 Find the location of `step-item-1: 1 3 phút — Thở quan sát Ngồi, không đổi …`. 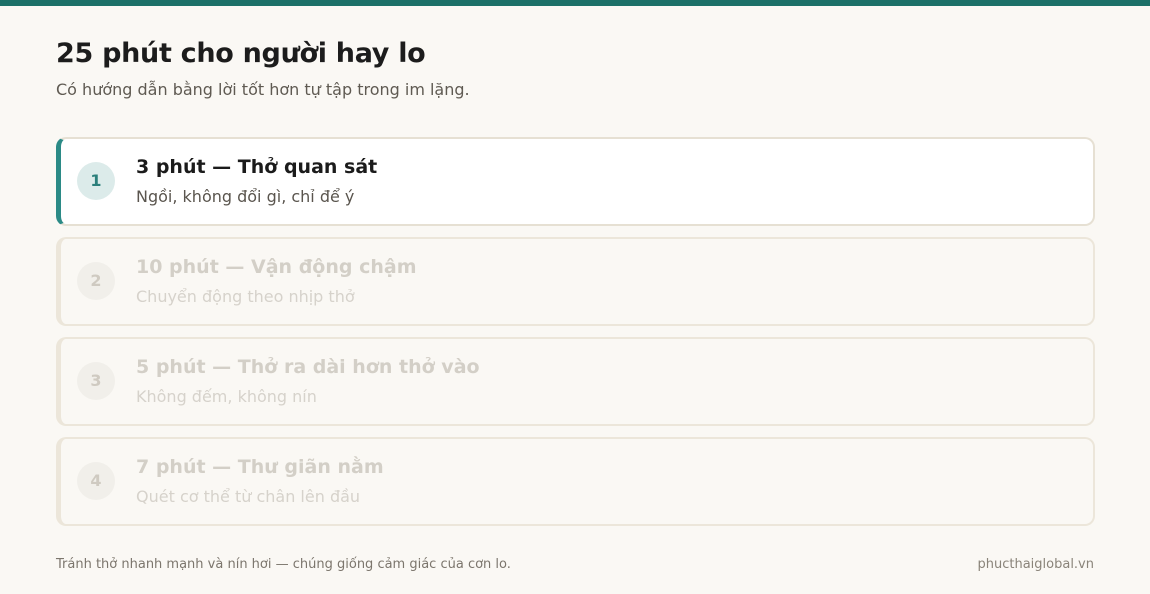

step-item-1: 1 3 phút — Thở quan sát Ngồi, không đổi … is located at coordinates (575, 181).